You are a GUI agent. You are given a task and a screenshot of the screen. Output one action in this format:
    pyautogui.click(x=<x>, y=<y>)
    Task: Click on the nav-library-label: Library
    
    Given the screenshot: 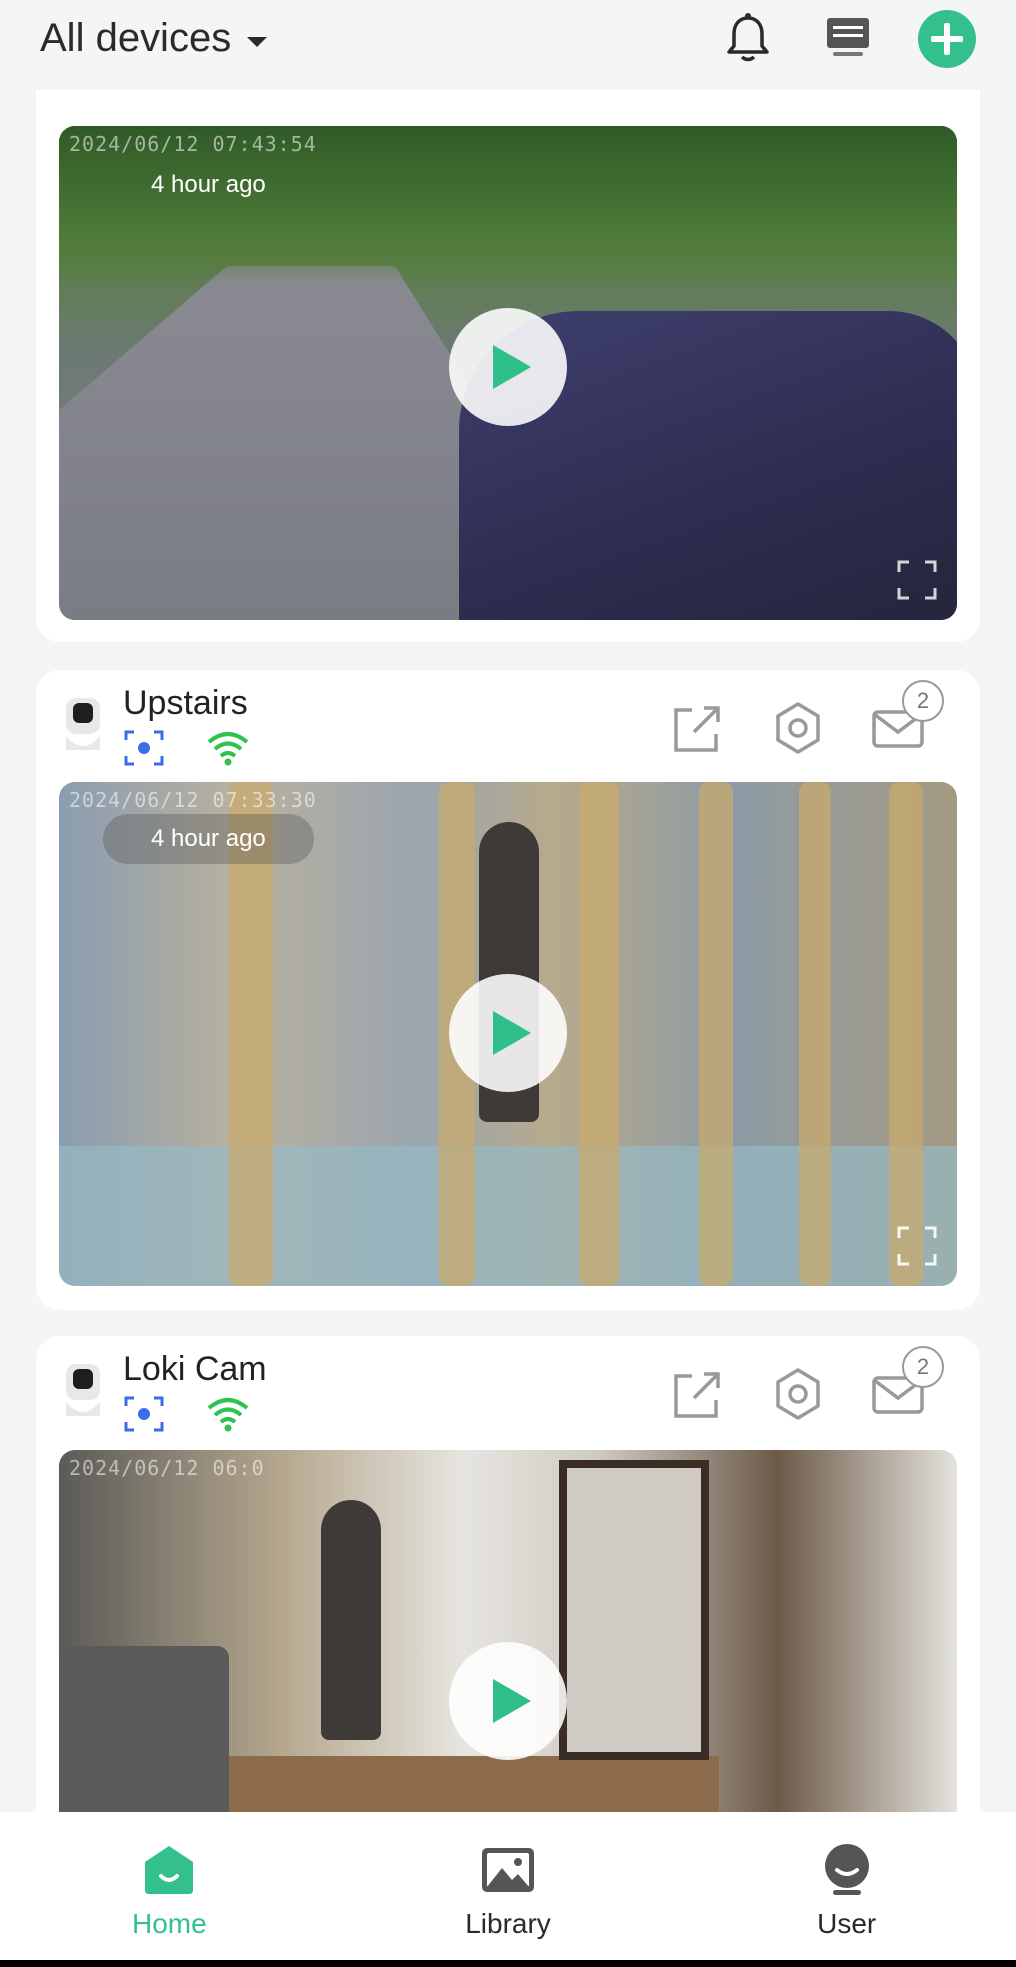 What is the action you would take?
    pyautogui.click(x=508, y=1923)
    